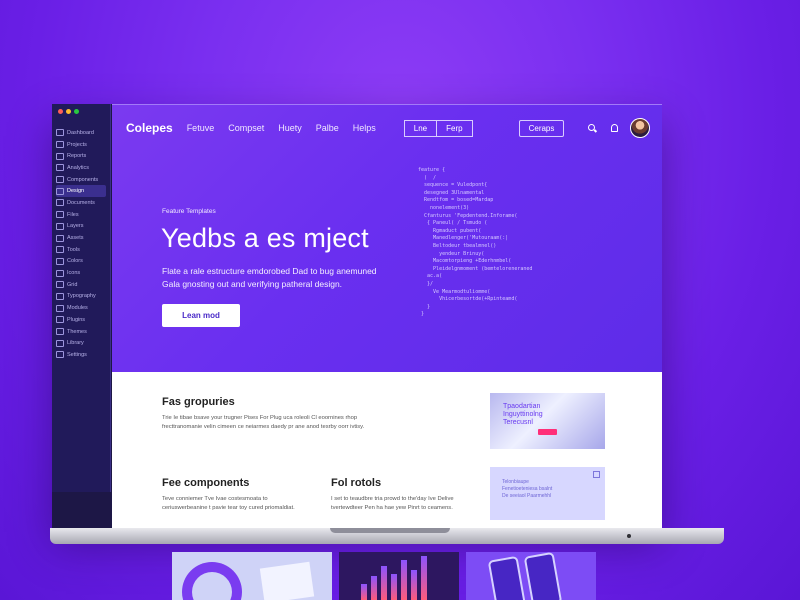  I want to click on sidebar-item: Grid, so click(81, 285).